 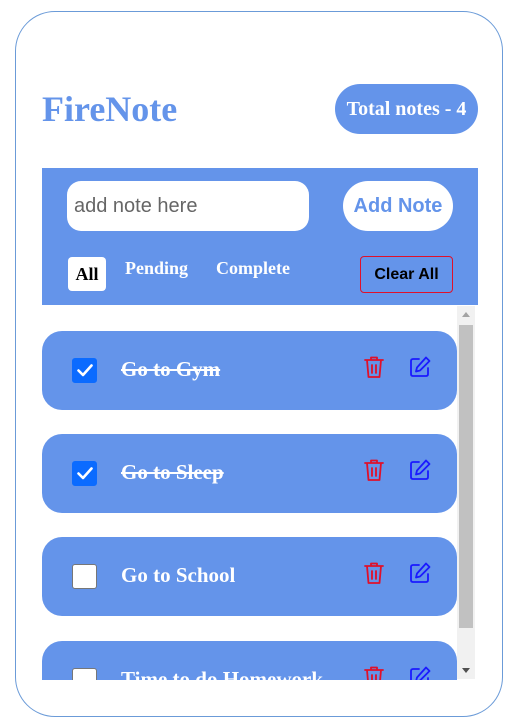 What do you see at coordinates (188, 206) in the screenshot?
I see `note-input` at bounding box center [188, 206].